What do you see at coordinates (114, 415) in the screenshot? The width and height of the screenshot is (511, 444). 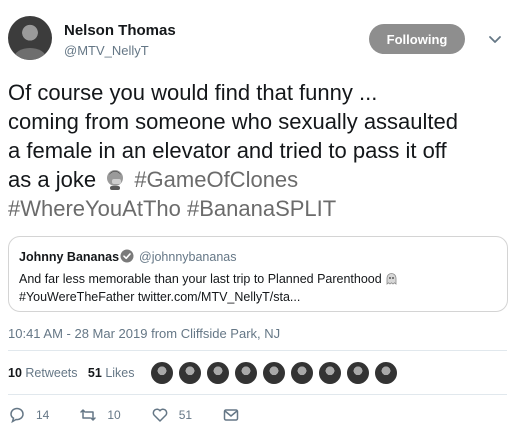 I see `retweet-count: 10` at bounding box center [114, 415].